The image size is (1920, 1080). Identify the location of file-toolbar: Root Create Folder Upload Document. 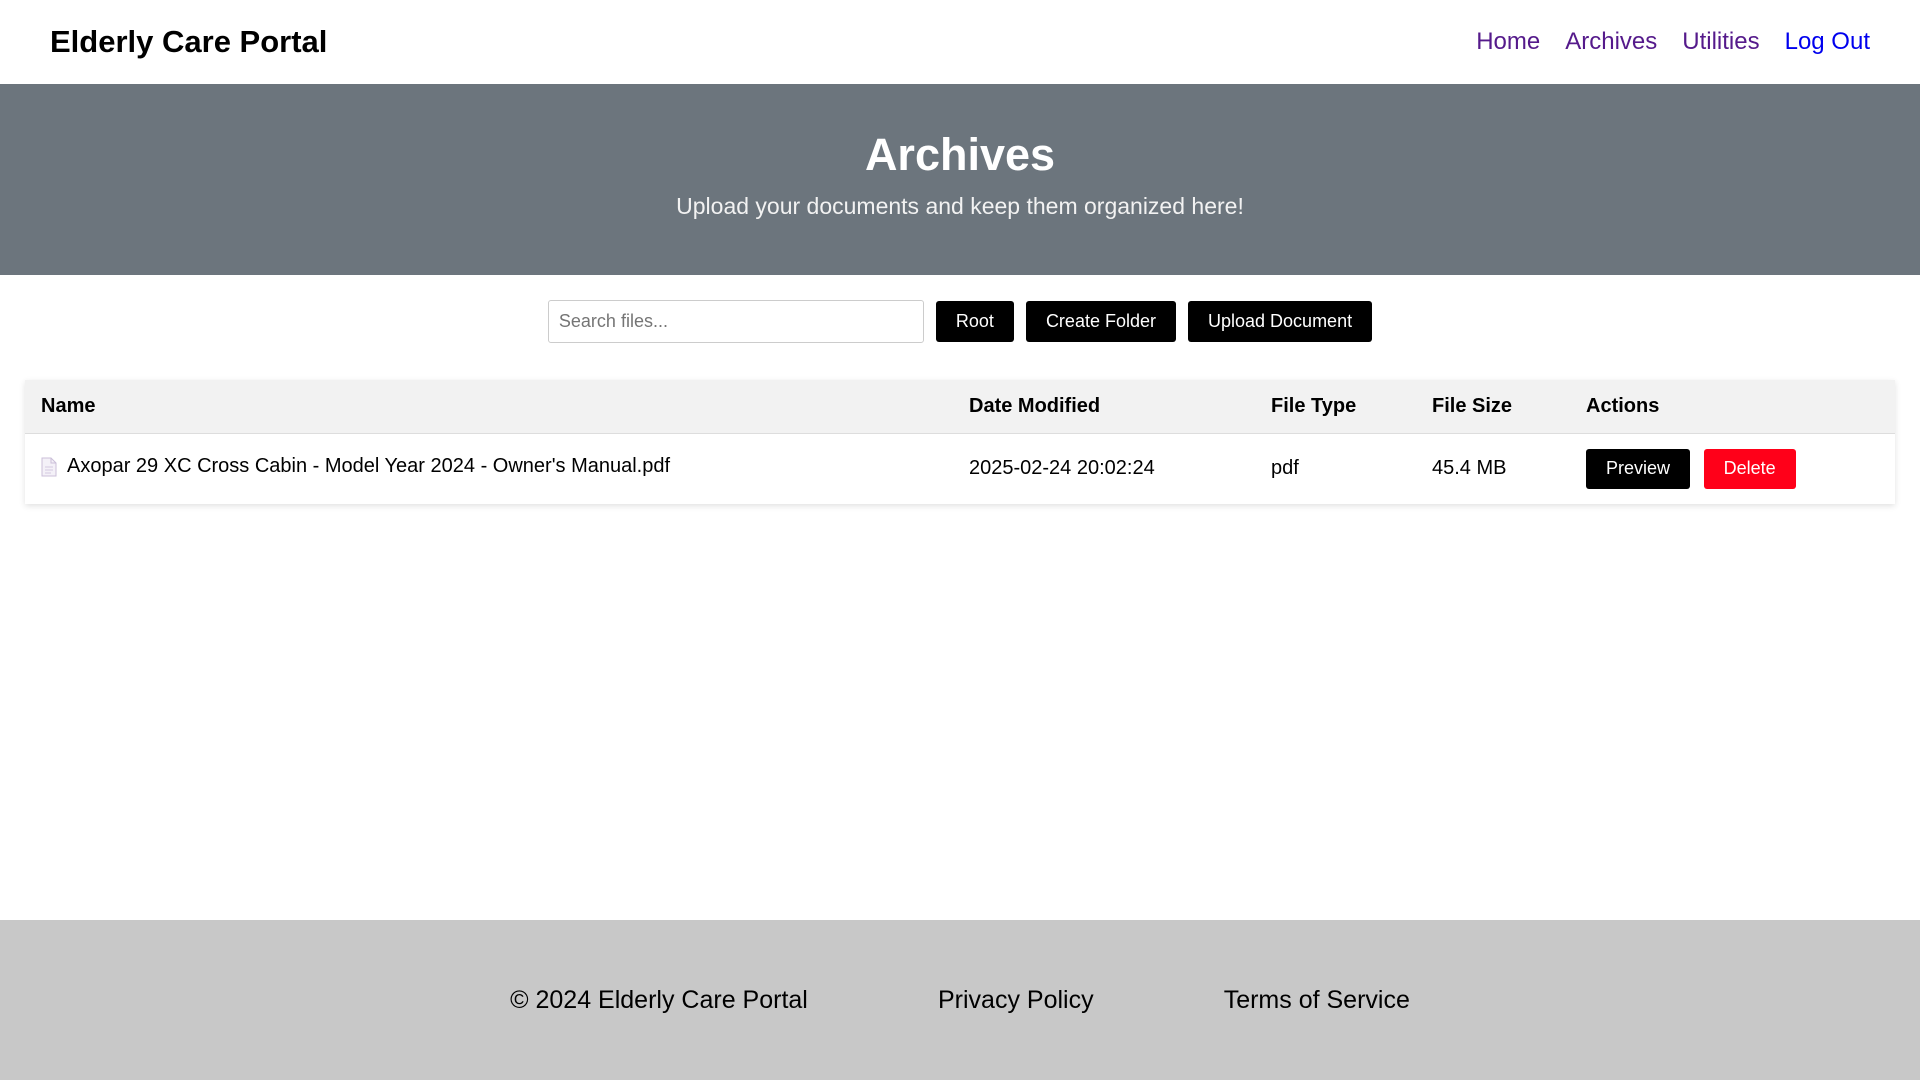
(960, 321).